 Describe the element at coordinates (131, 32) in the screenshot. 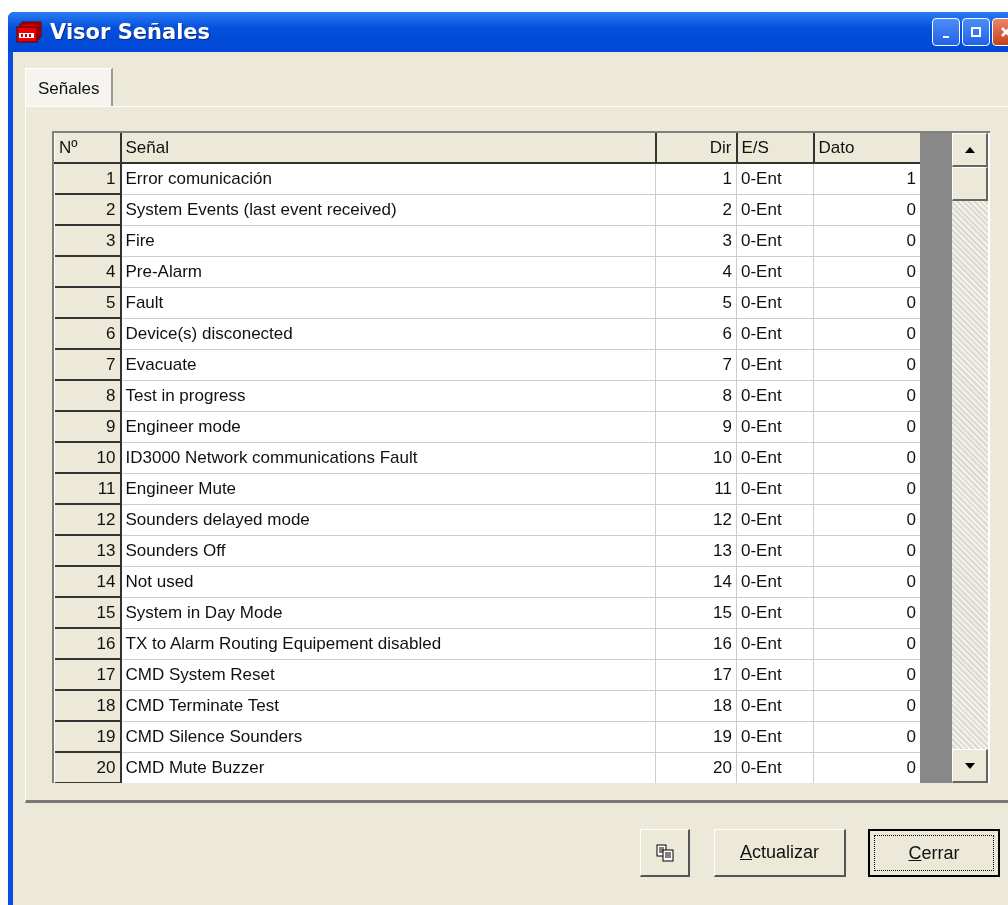

I see `window-title: Visor Señales` at that location.